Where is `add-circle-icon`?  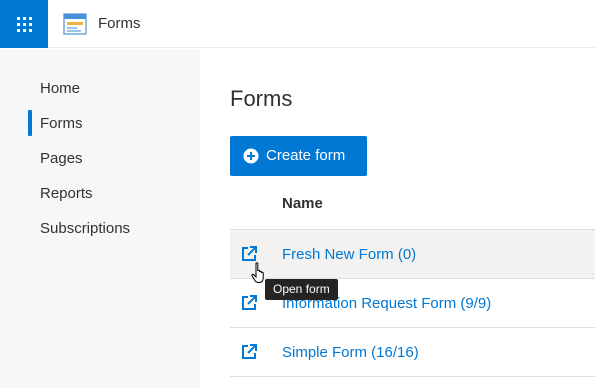 add-circle-icon is located at coordinates (251, 156).